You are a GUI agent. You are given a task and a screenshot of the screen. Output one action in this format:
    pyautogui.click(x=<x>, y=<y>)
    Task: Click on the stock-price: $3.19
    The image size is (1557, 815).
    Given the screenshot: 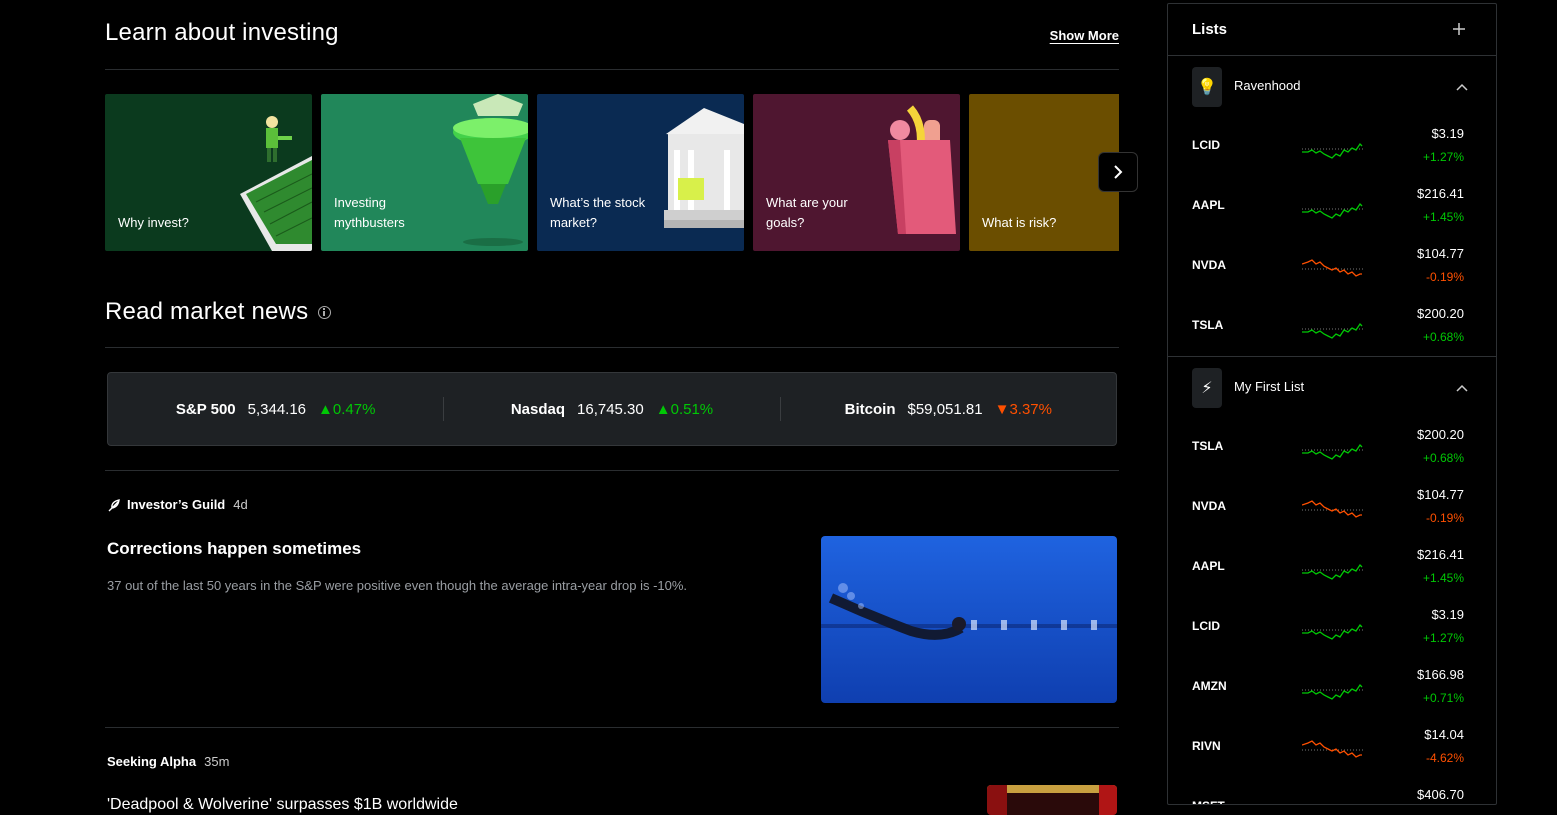 What is the action you would take?
    pyautogui.click(x=1447, y=614)
    